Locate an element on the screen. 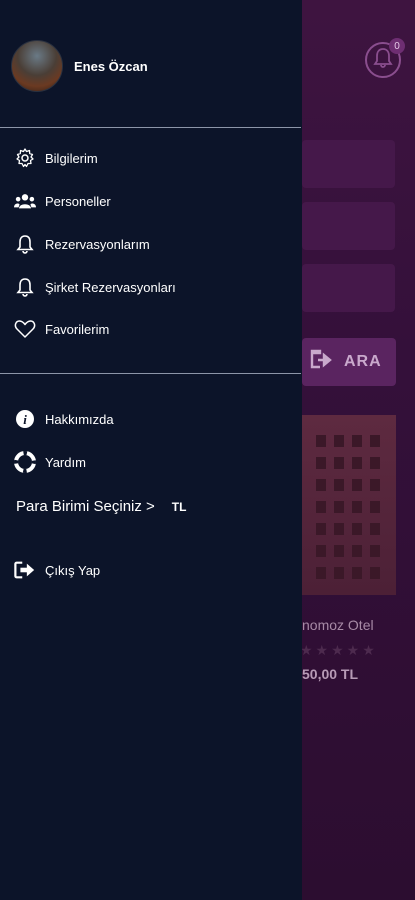  search-arrow-icon is located at coordinates (323, 362).